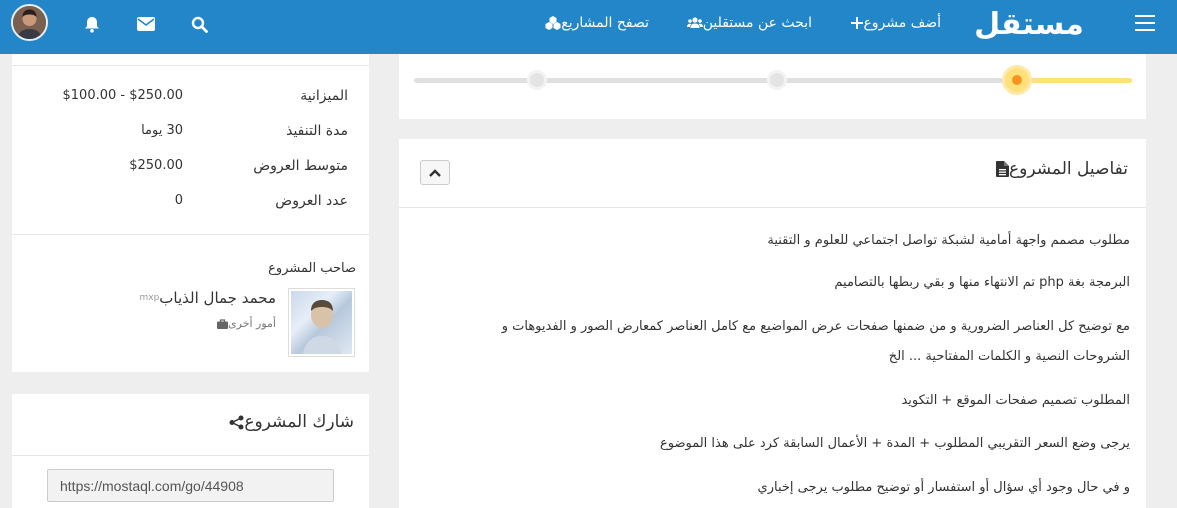 This screenshot has height=508, width=1177. What do you see at coordinates (190, 425) in the screenshot?
I see `share-header: شارك المشروع` at bounding box center [190, 425].